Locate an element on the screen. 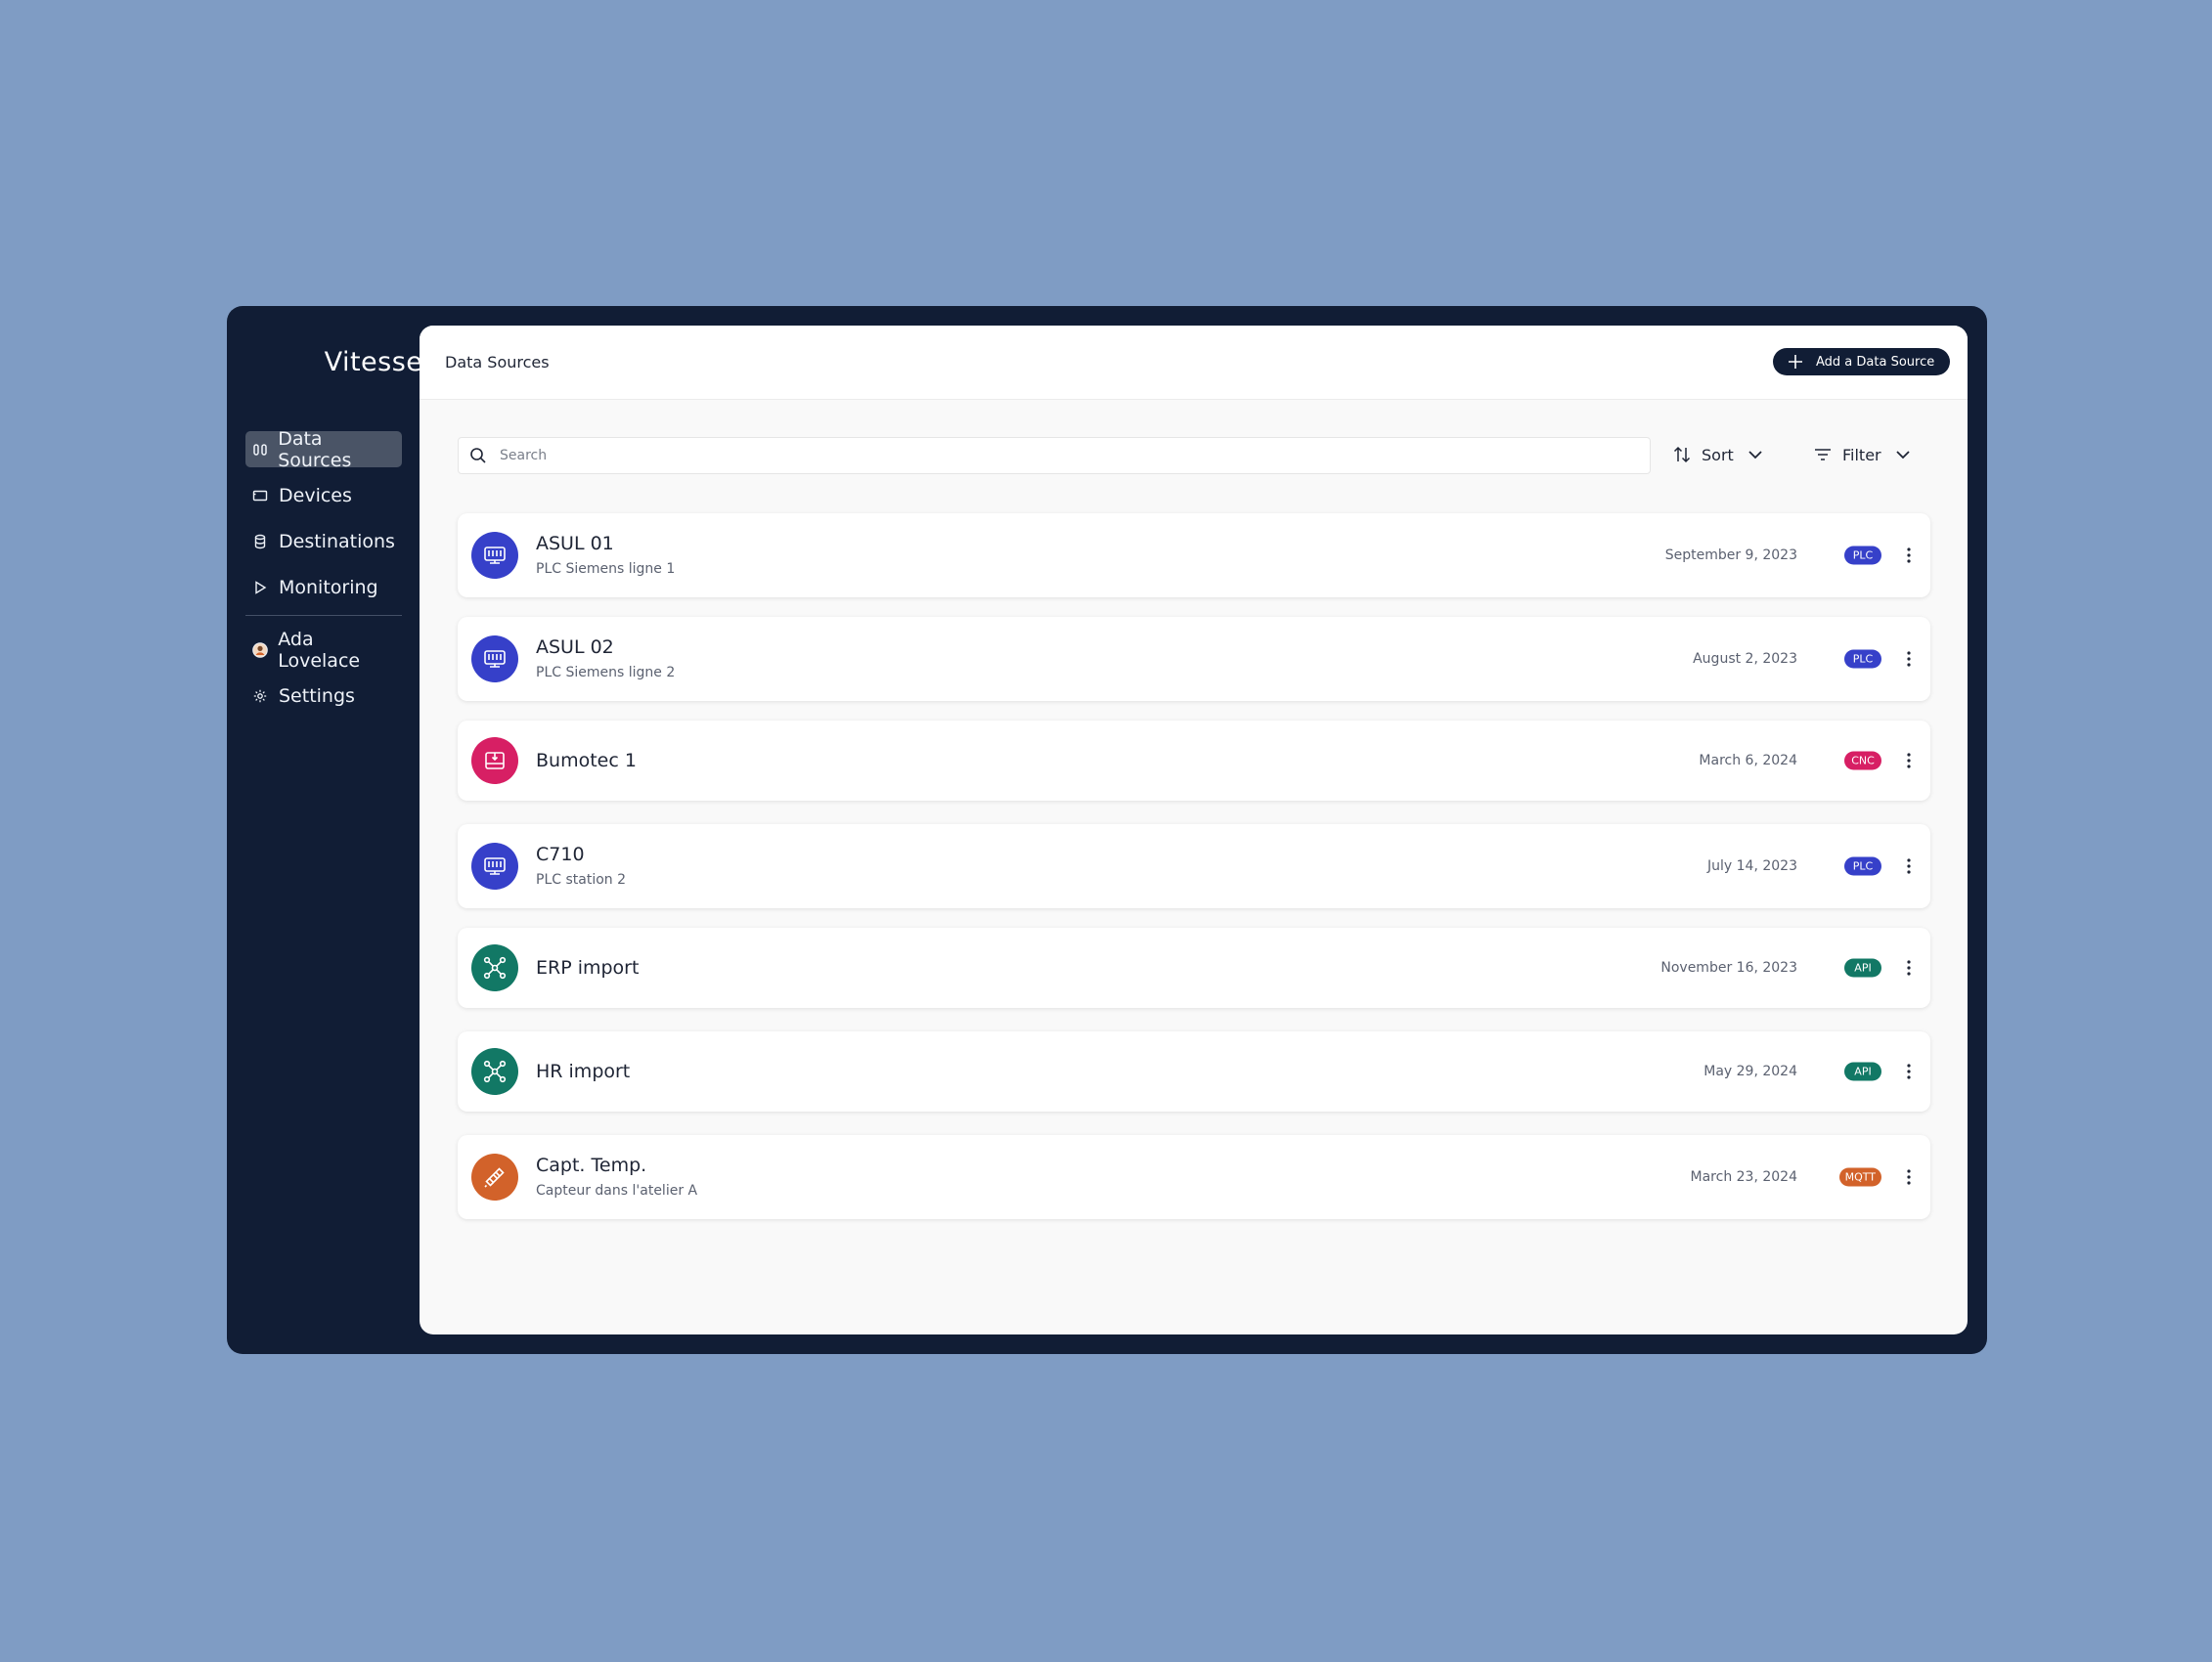 The height and width of the screenshot is (1662, 2212). sidebar-item-label: Devices is located at coordinates (315, 495).